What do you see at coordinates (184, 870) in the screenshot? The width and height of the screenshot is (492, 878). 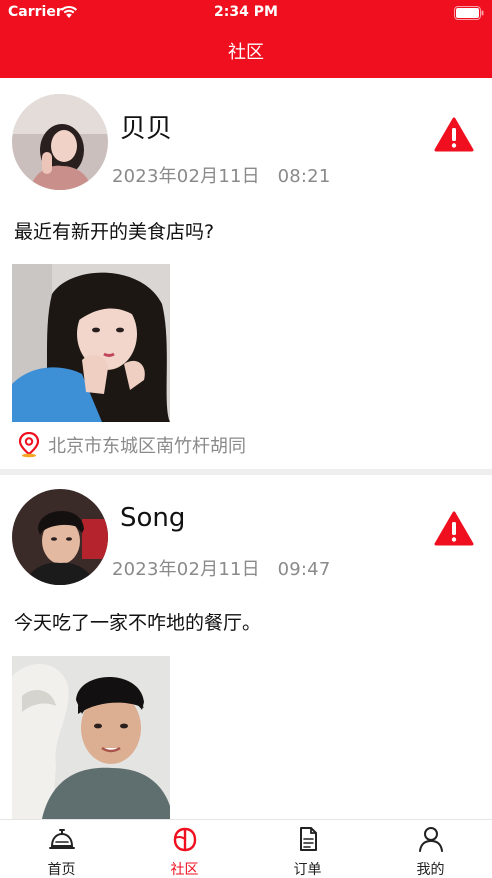 I see `tab-label: 社区` at bounding box center [184, 870].